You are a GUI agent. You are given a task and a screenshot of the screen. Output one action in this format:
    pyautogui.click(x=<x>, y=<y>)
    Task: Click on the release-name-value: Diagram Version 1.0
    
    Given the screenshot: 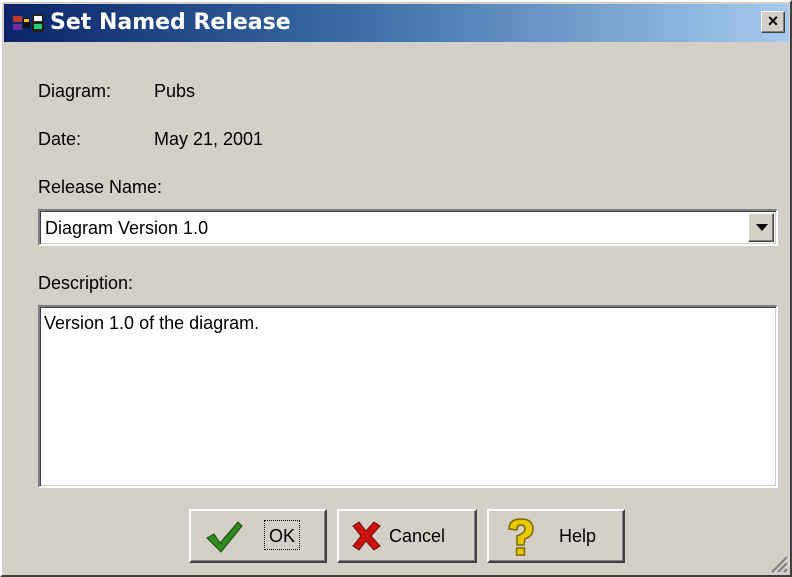 What is the action you would take?
    pyautogui.click(x=126, y=228)
    